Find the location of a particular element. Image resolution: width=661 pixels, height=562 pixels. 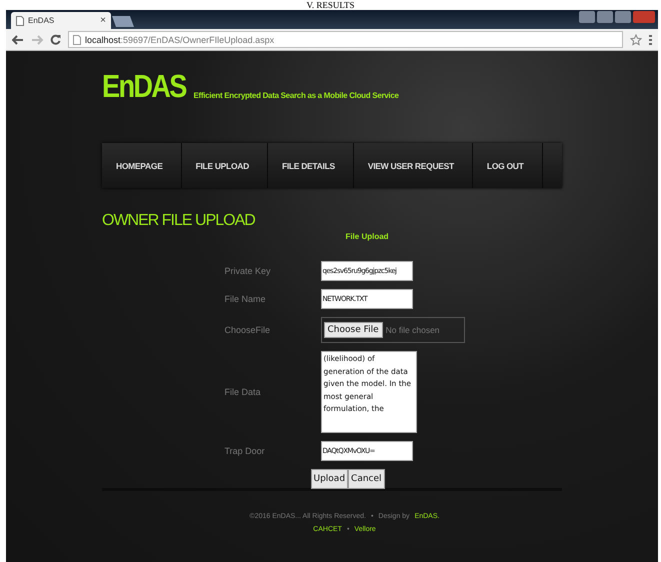

field-label: Trap Door is located at coordinates (245, 451).